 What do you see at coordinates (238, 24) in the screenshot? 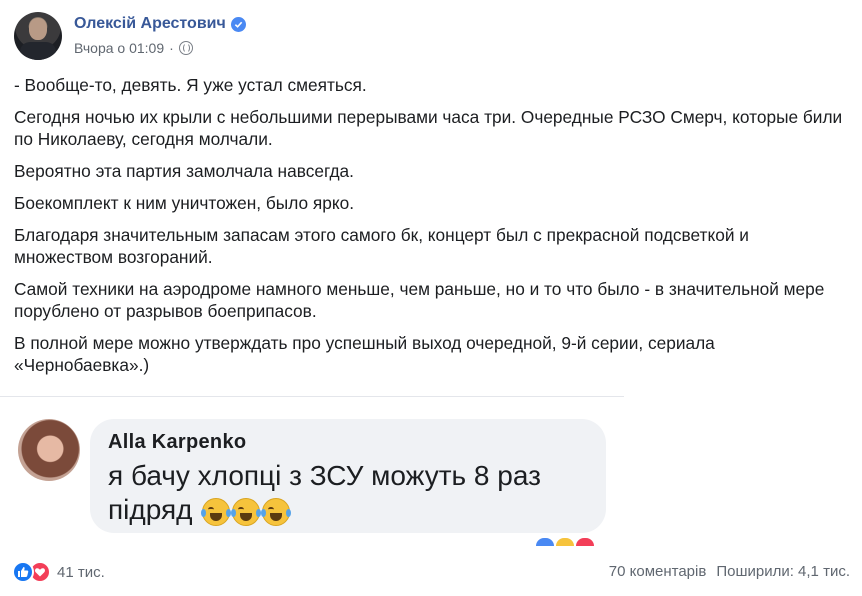
I see `verified-badge-icon` at bounding box center [238, 24].